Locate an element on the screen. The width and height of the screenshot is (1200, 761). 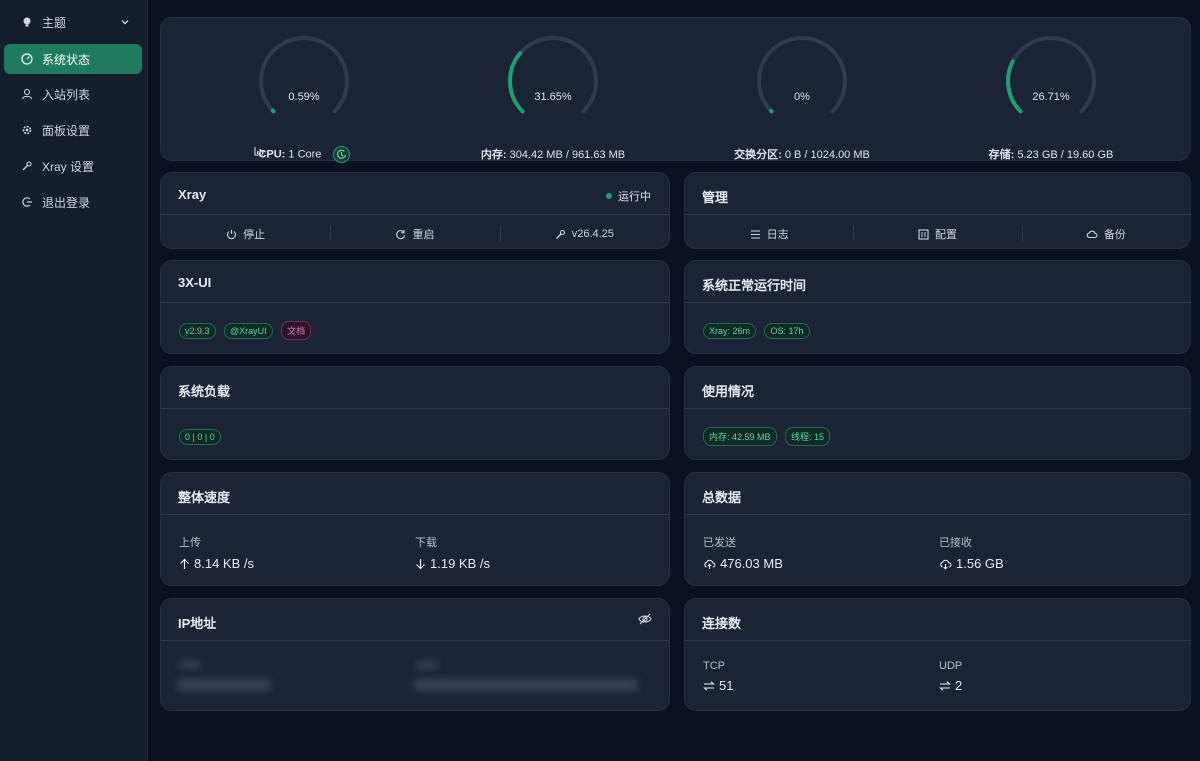
xray-title: Xray is located at coordinates (192, 194).